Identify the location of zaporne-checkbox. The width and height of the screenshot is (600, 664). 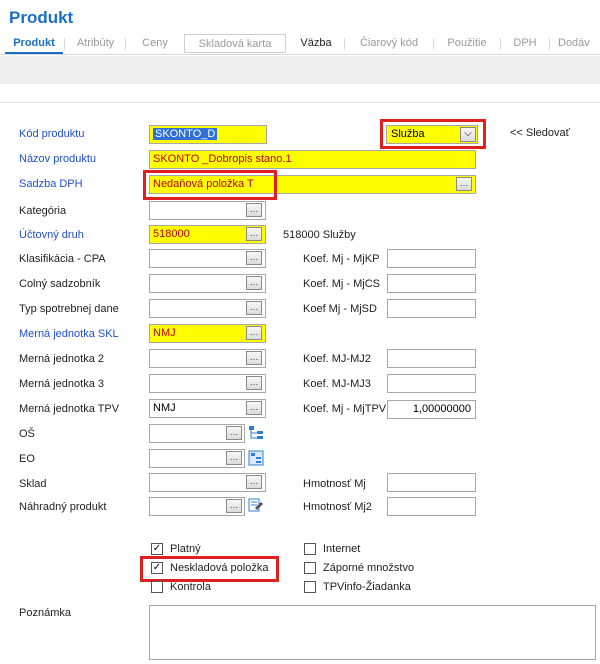
(310, 568).